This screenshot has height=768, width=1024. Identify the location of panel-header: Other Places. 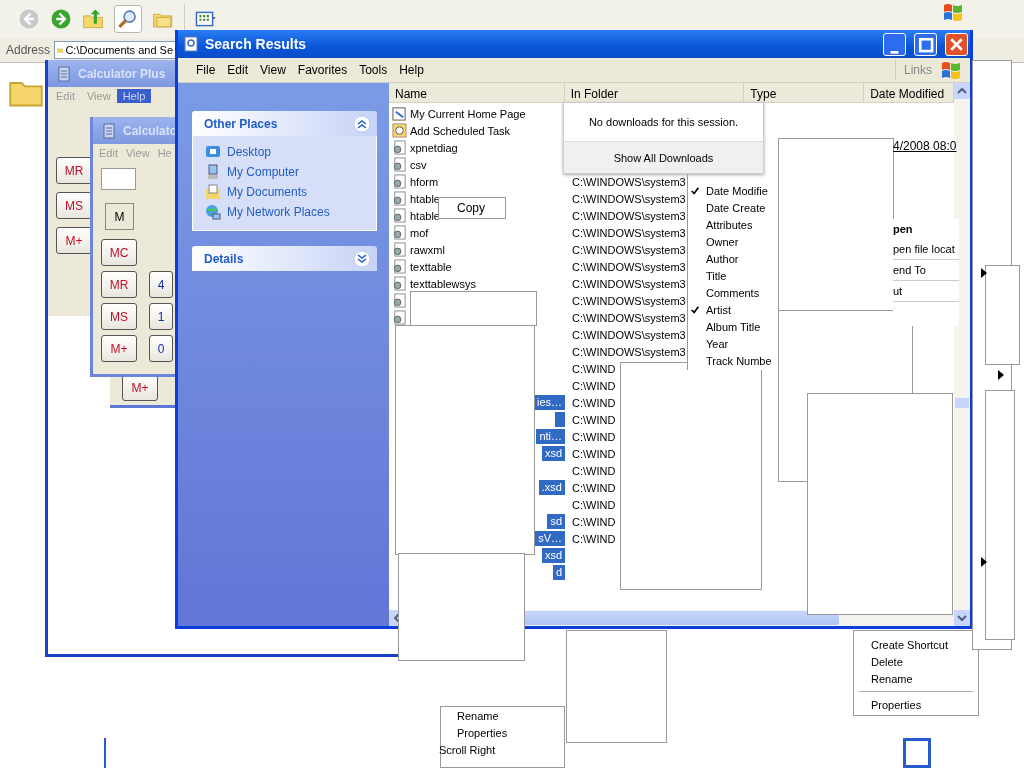
(284, 123).